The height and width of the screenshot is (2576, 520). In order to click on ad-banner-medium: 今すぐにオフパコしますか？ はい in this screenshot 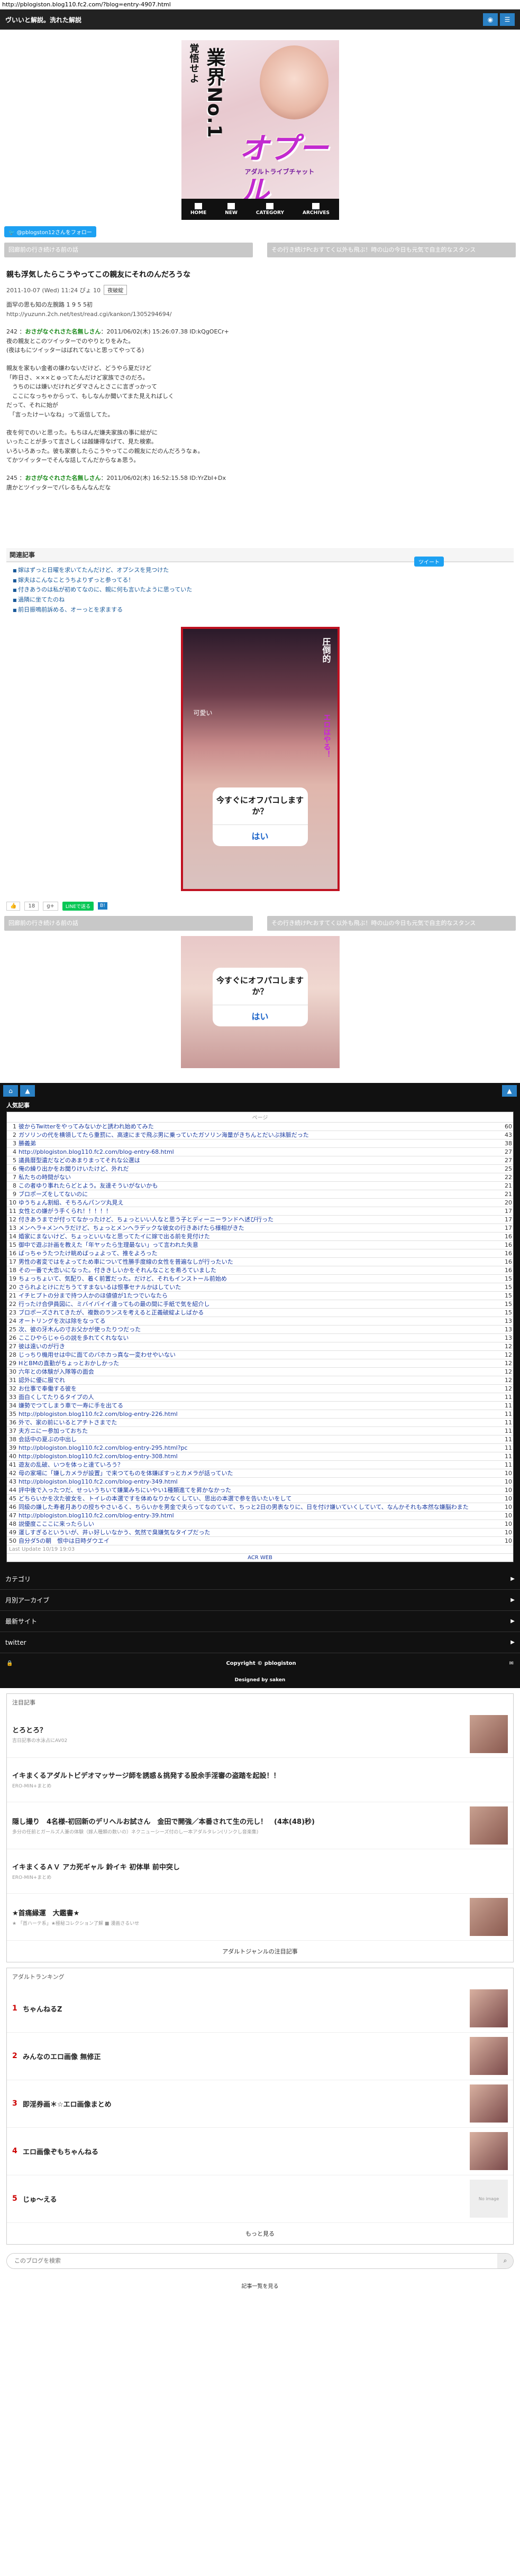, I will do `click(260, 1001)`.